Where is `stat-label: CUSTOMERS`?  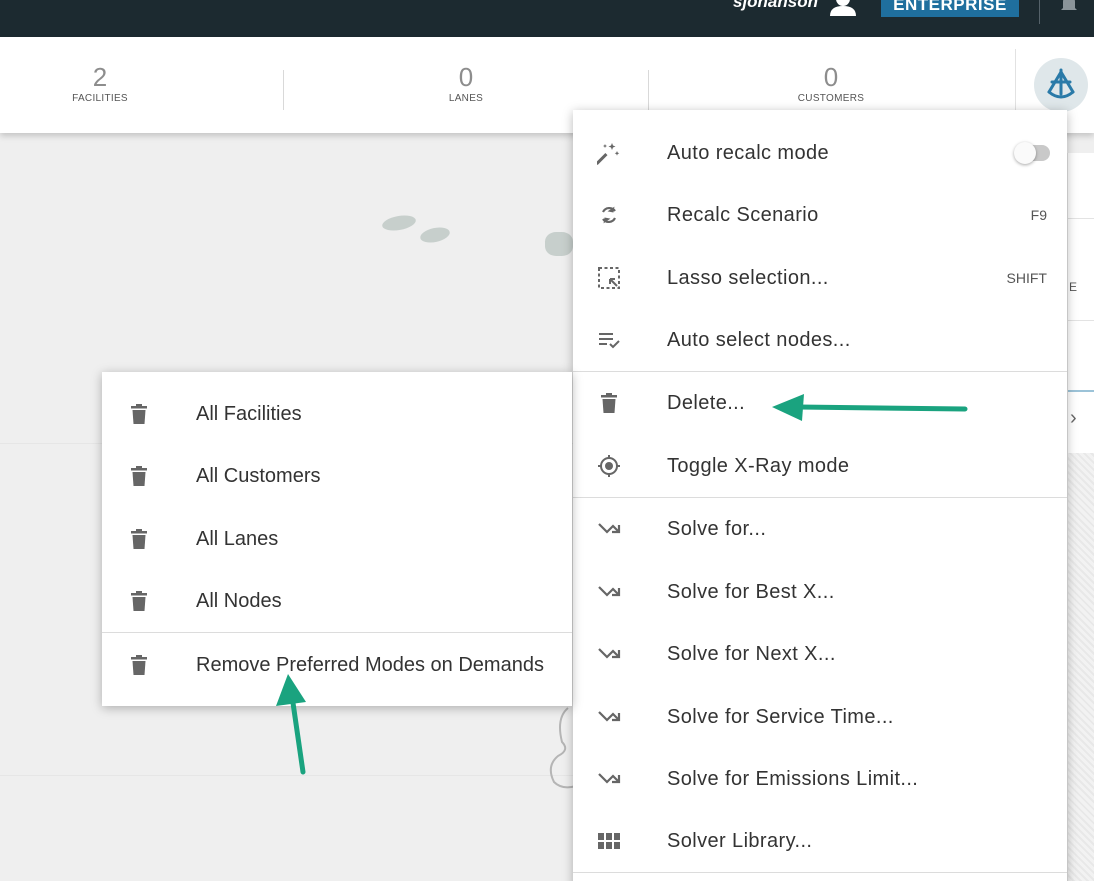 stat-label: CUSTOMERS is located at coordinates (831, 98).